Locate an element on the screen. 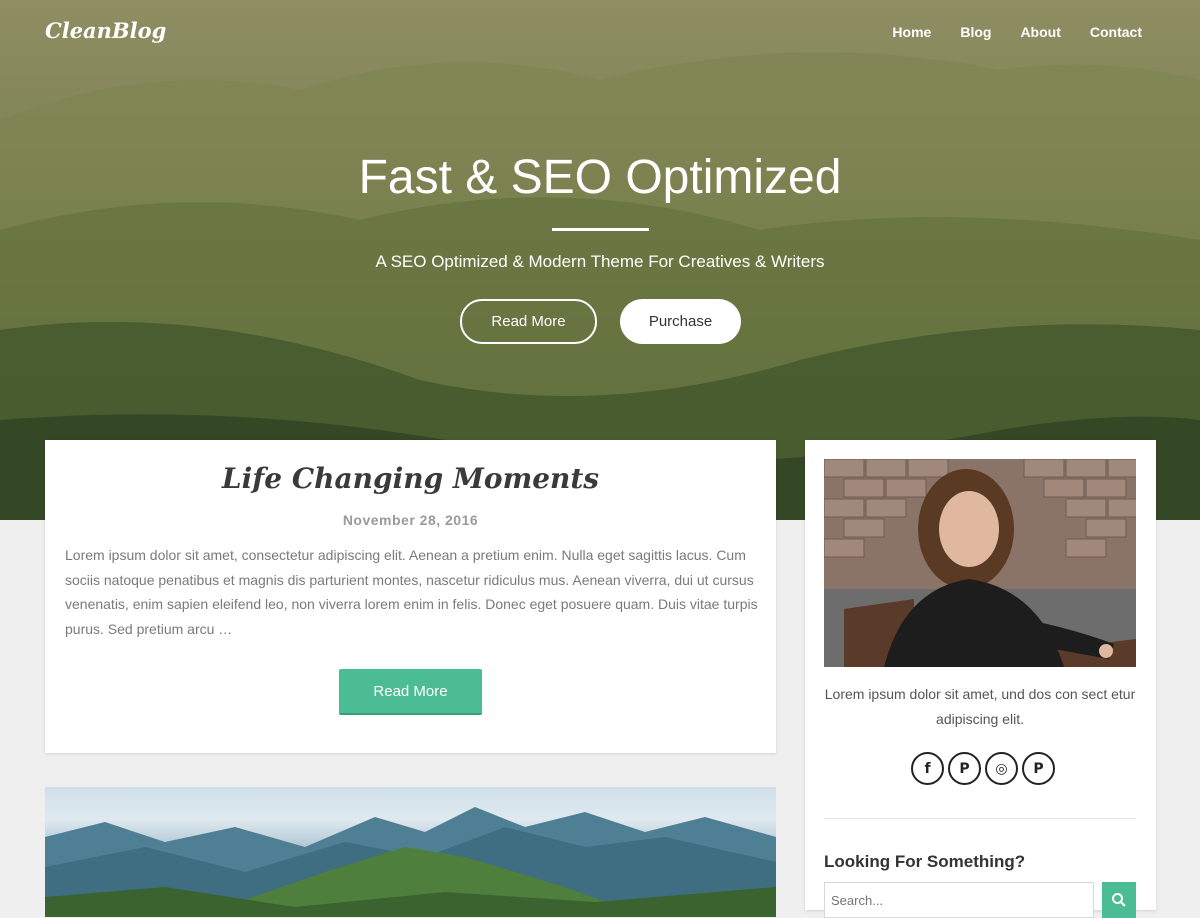 The width and height of the screenshot is (1200, 918). post-title: Life Changing Moments is located at coordinates (410, 478).